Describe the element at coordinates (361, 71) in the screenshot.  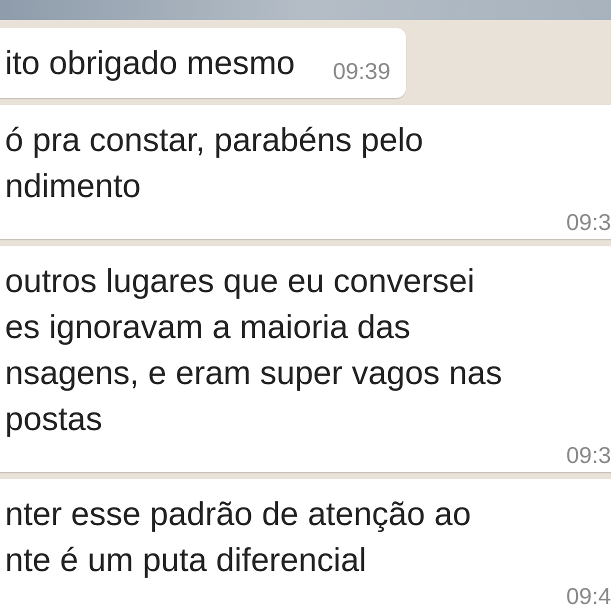
I see `message-time: 09:39` at that location.